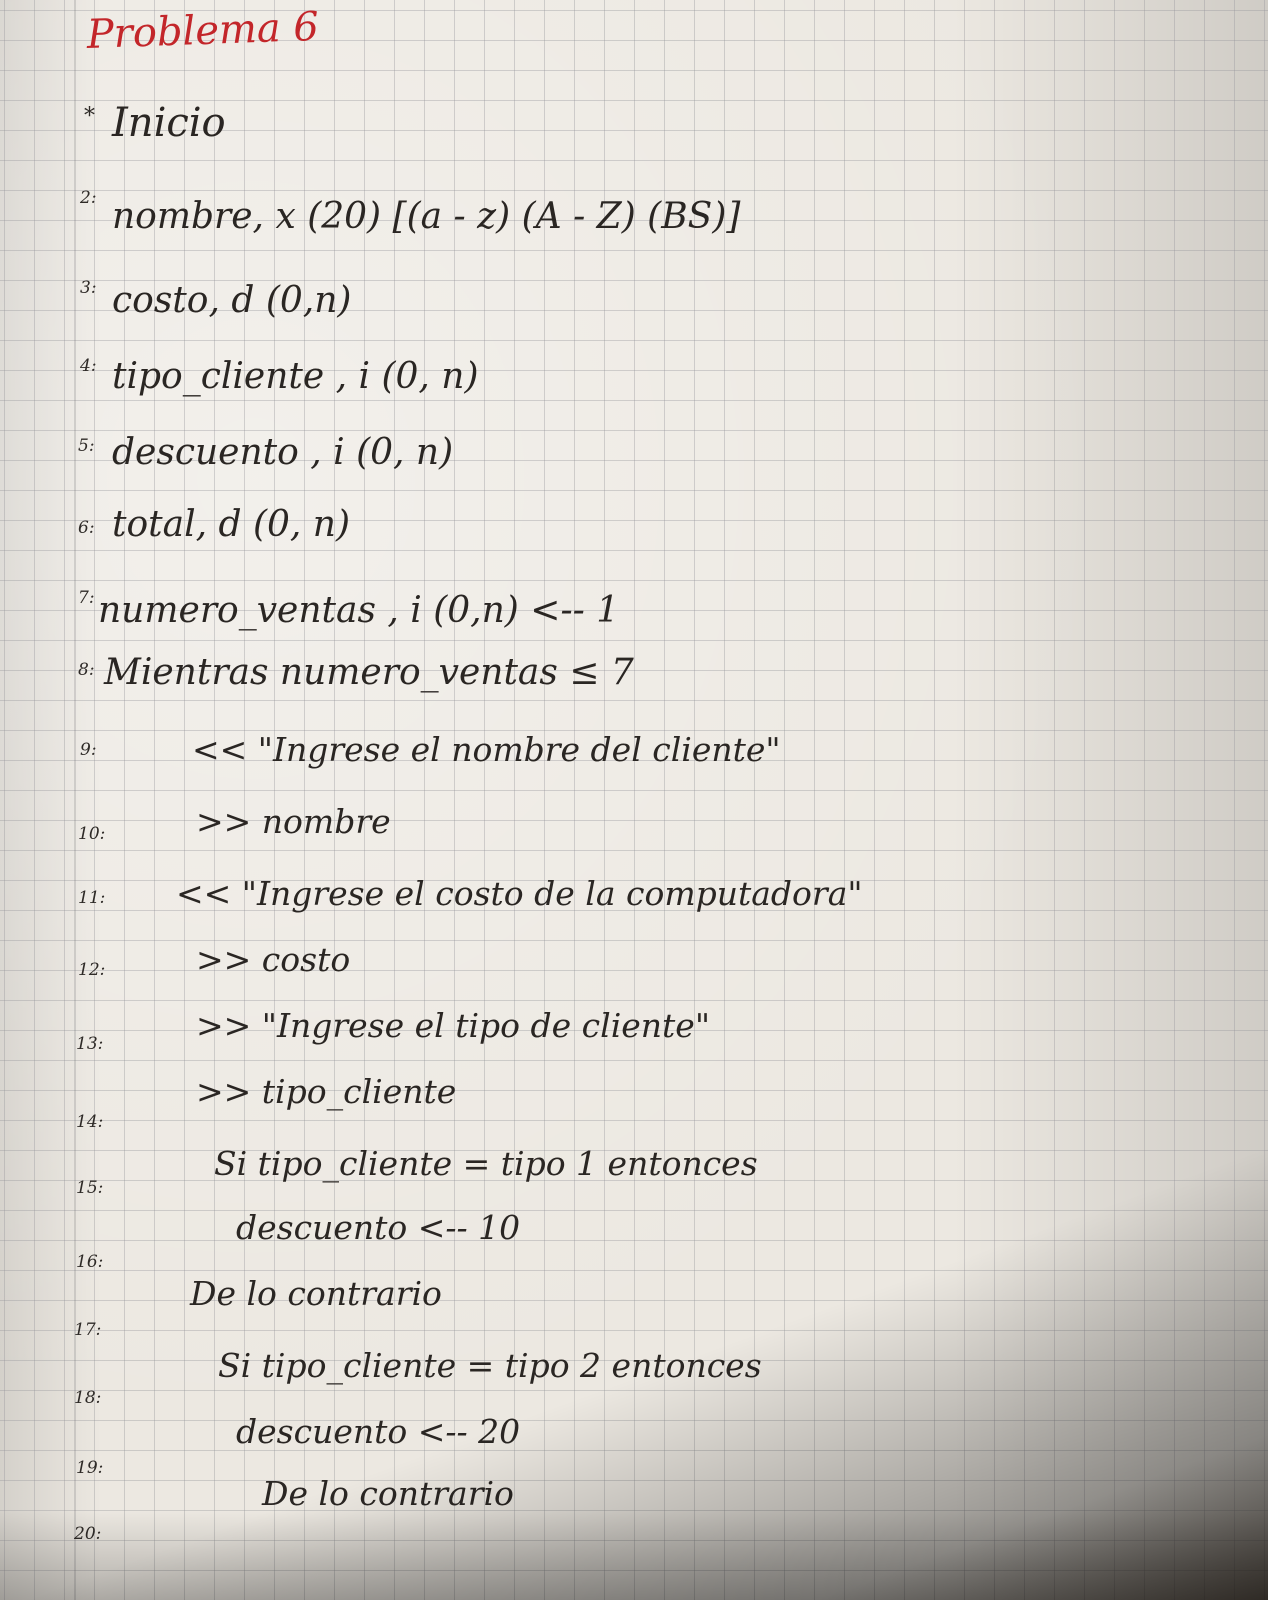 The image size is (1268, 1600). What do you see at coordinates (92, 970) in the screenshot?
I see `line-number: 12:` at bounding box center [92, 970].